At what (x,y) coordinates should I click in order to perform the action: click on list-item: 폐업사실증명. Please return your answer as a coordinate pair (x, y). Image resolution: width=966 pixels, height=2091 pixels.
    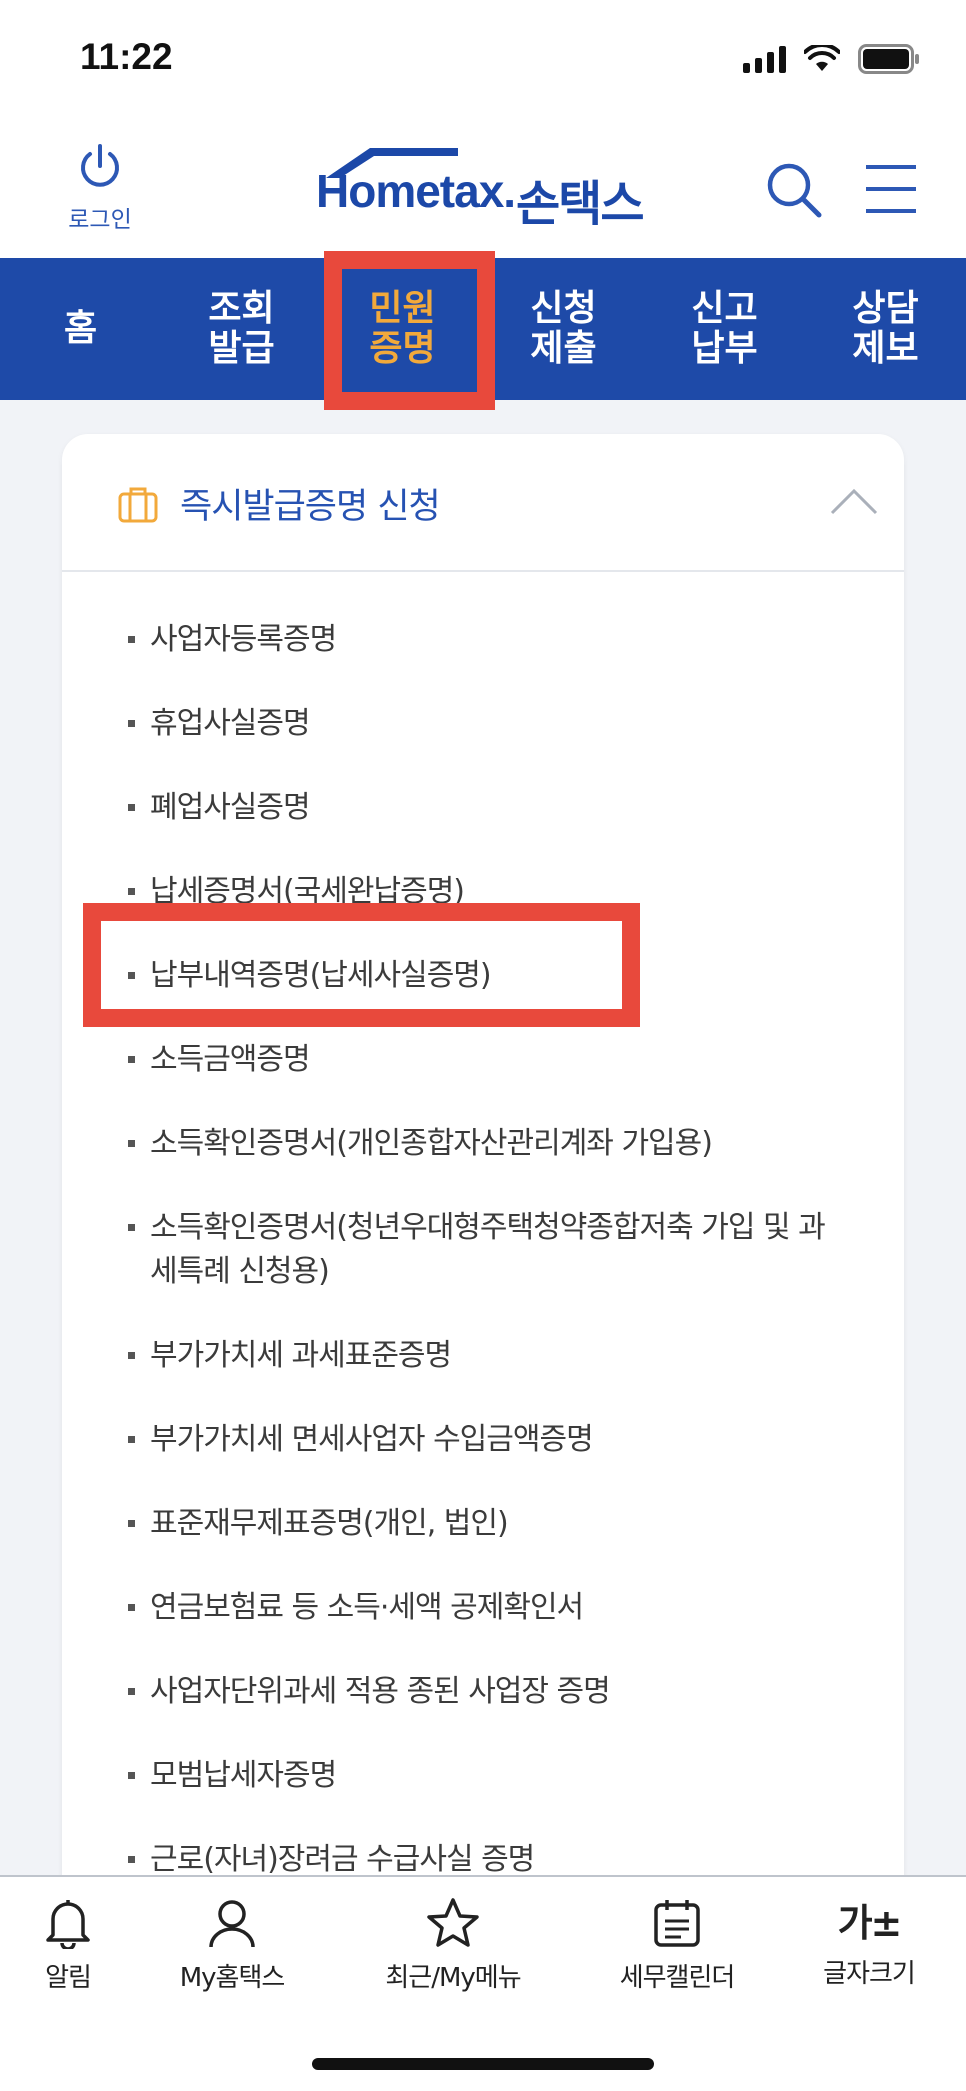
    Looking at the image, I should click on (488, 808).